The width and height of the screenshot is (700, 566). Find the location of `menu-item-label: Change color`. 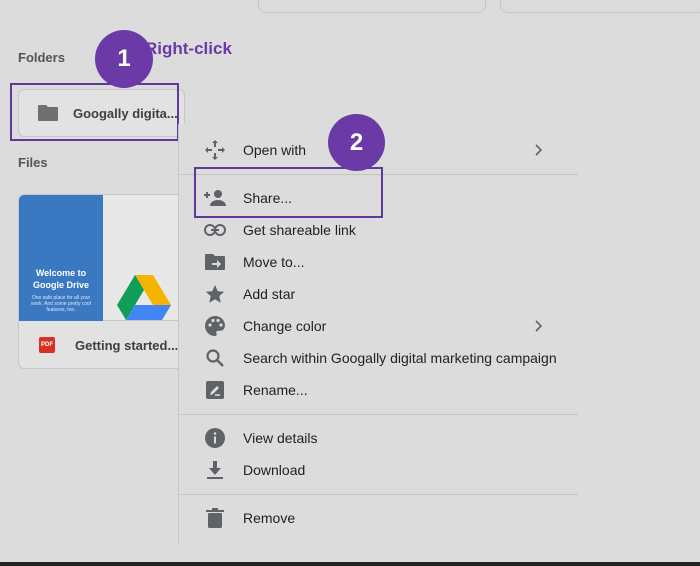

menu-item-label: Change color is located at coordinates (285, 326).